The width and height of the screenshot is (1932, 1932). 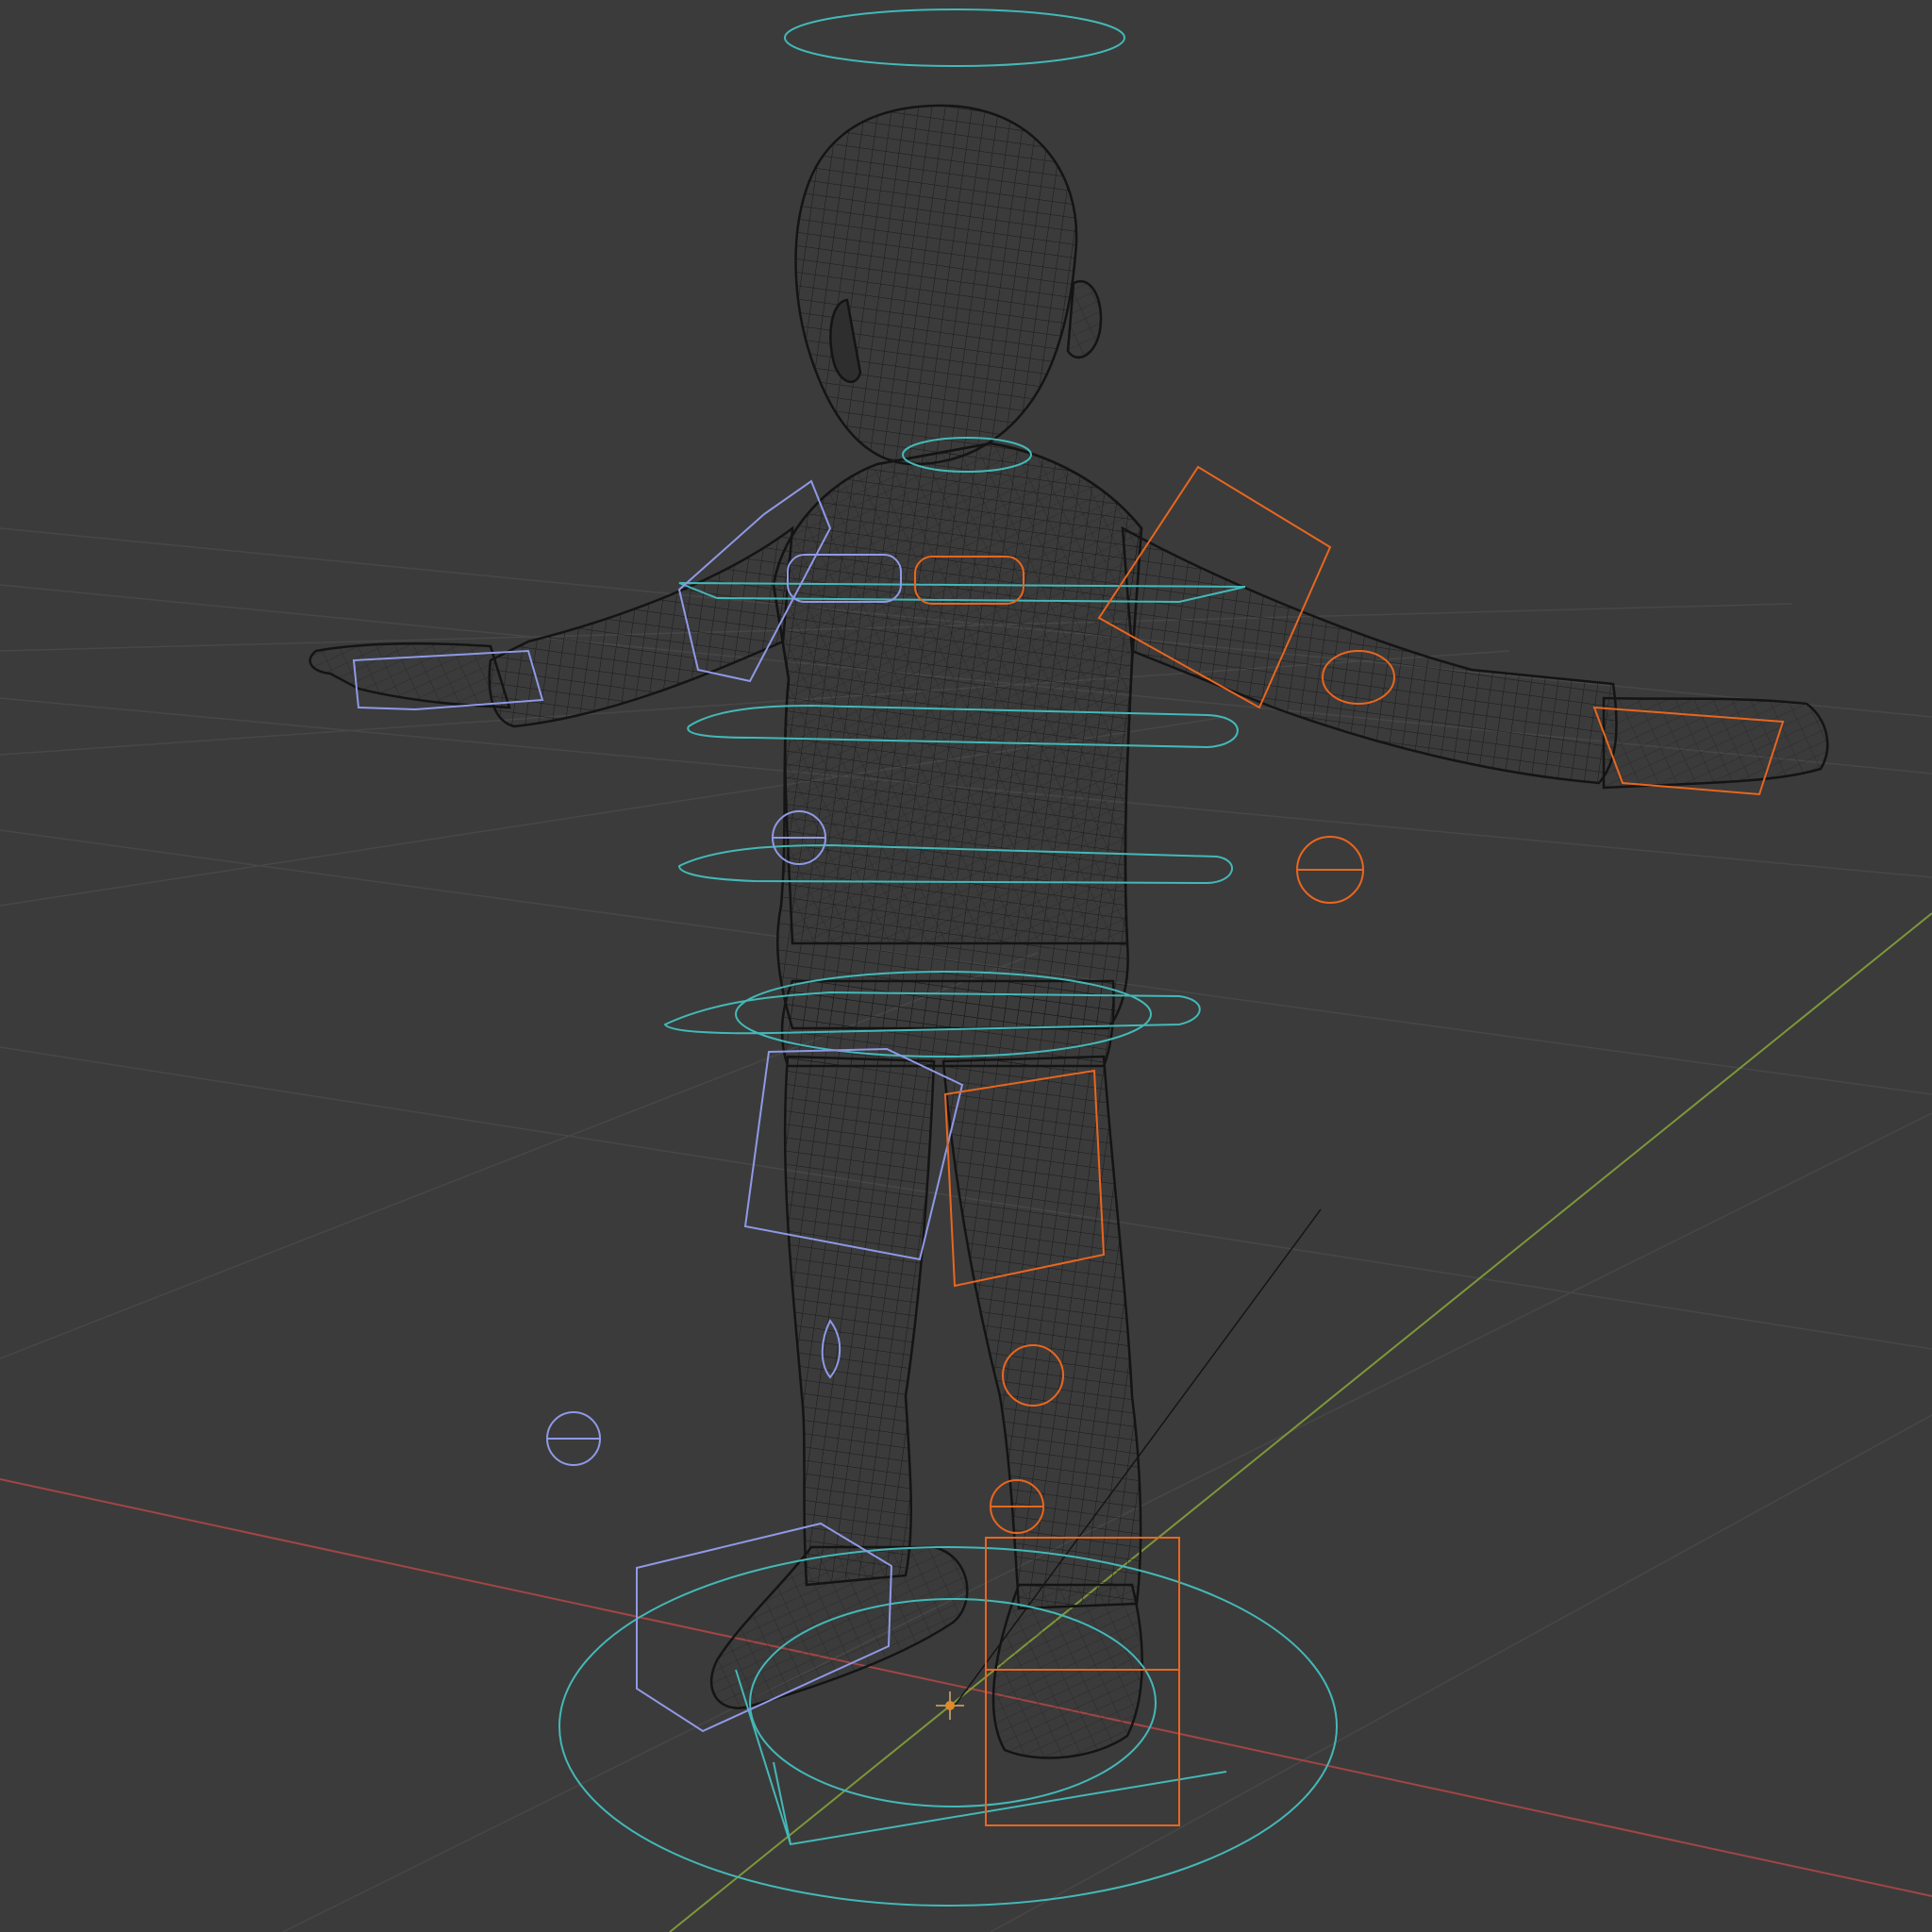 What do you see at coordinates (641, 626) in the screenshot?
I see `mesh-arm-right` at bounding box center [641, 626].